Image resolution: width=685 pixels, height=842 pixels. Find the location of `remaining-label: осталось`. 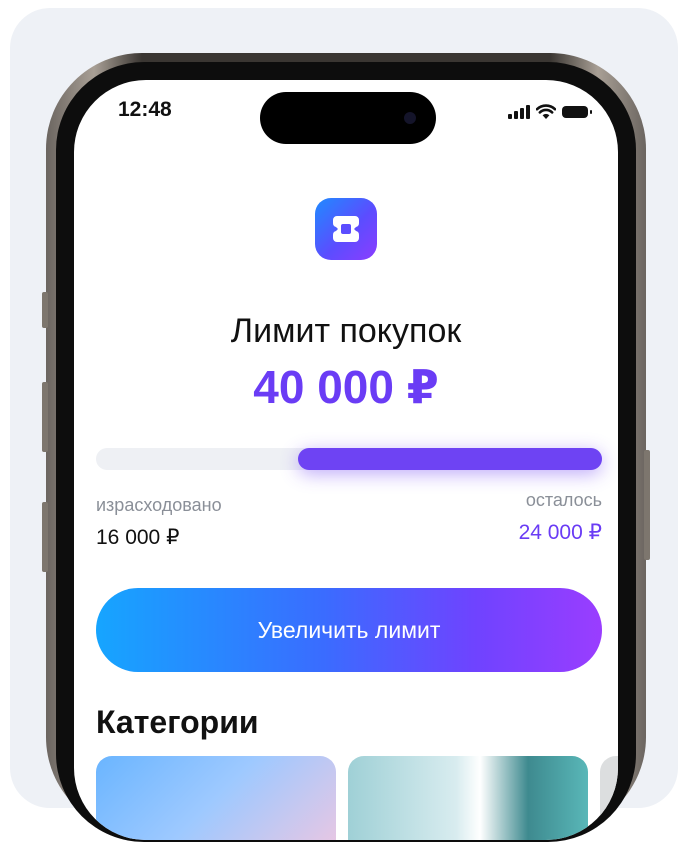

remaining-label: осталось is located at coordinates (563, 500).